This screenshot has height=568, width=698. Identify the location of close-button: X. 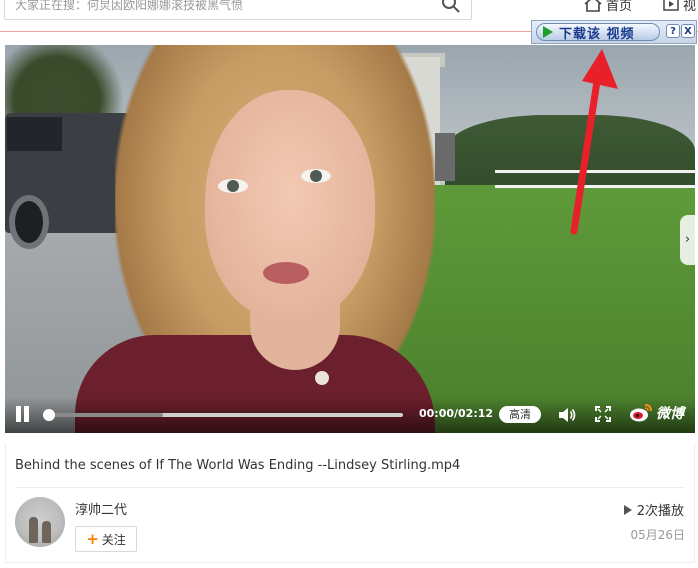
(688, 31).